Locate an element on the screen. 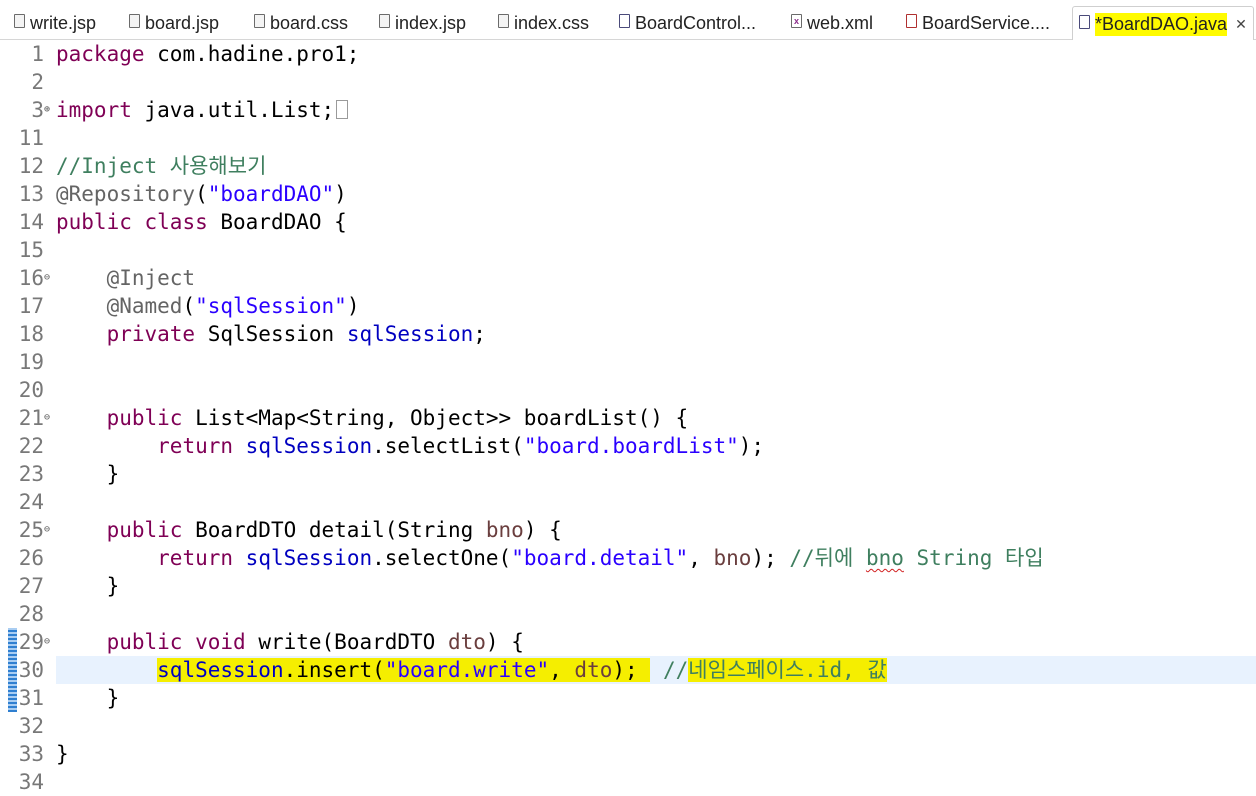  code-line: 12 //Inject 사용해보기 is located at coordinates (628, 166).